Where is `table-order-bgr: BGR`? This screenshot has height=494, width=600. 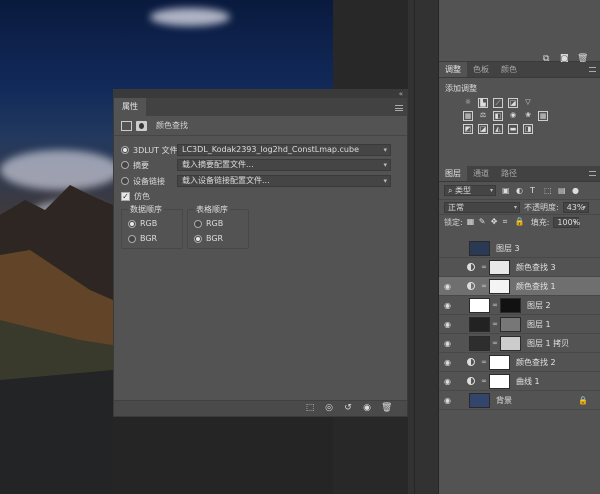 table-order-bgr: BGR is located at coordinates (208, 238).